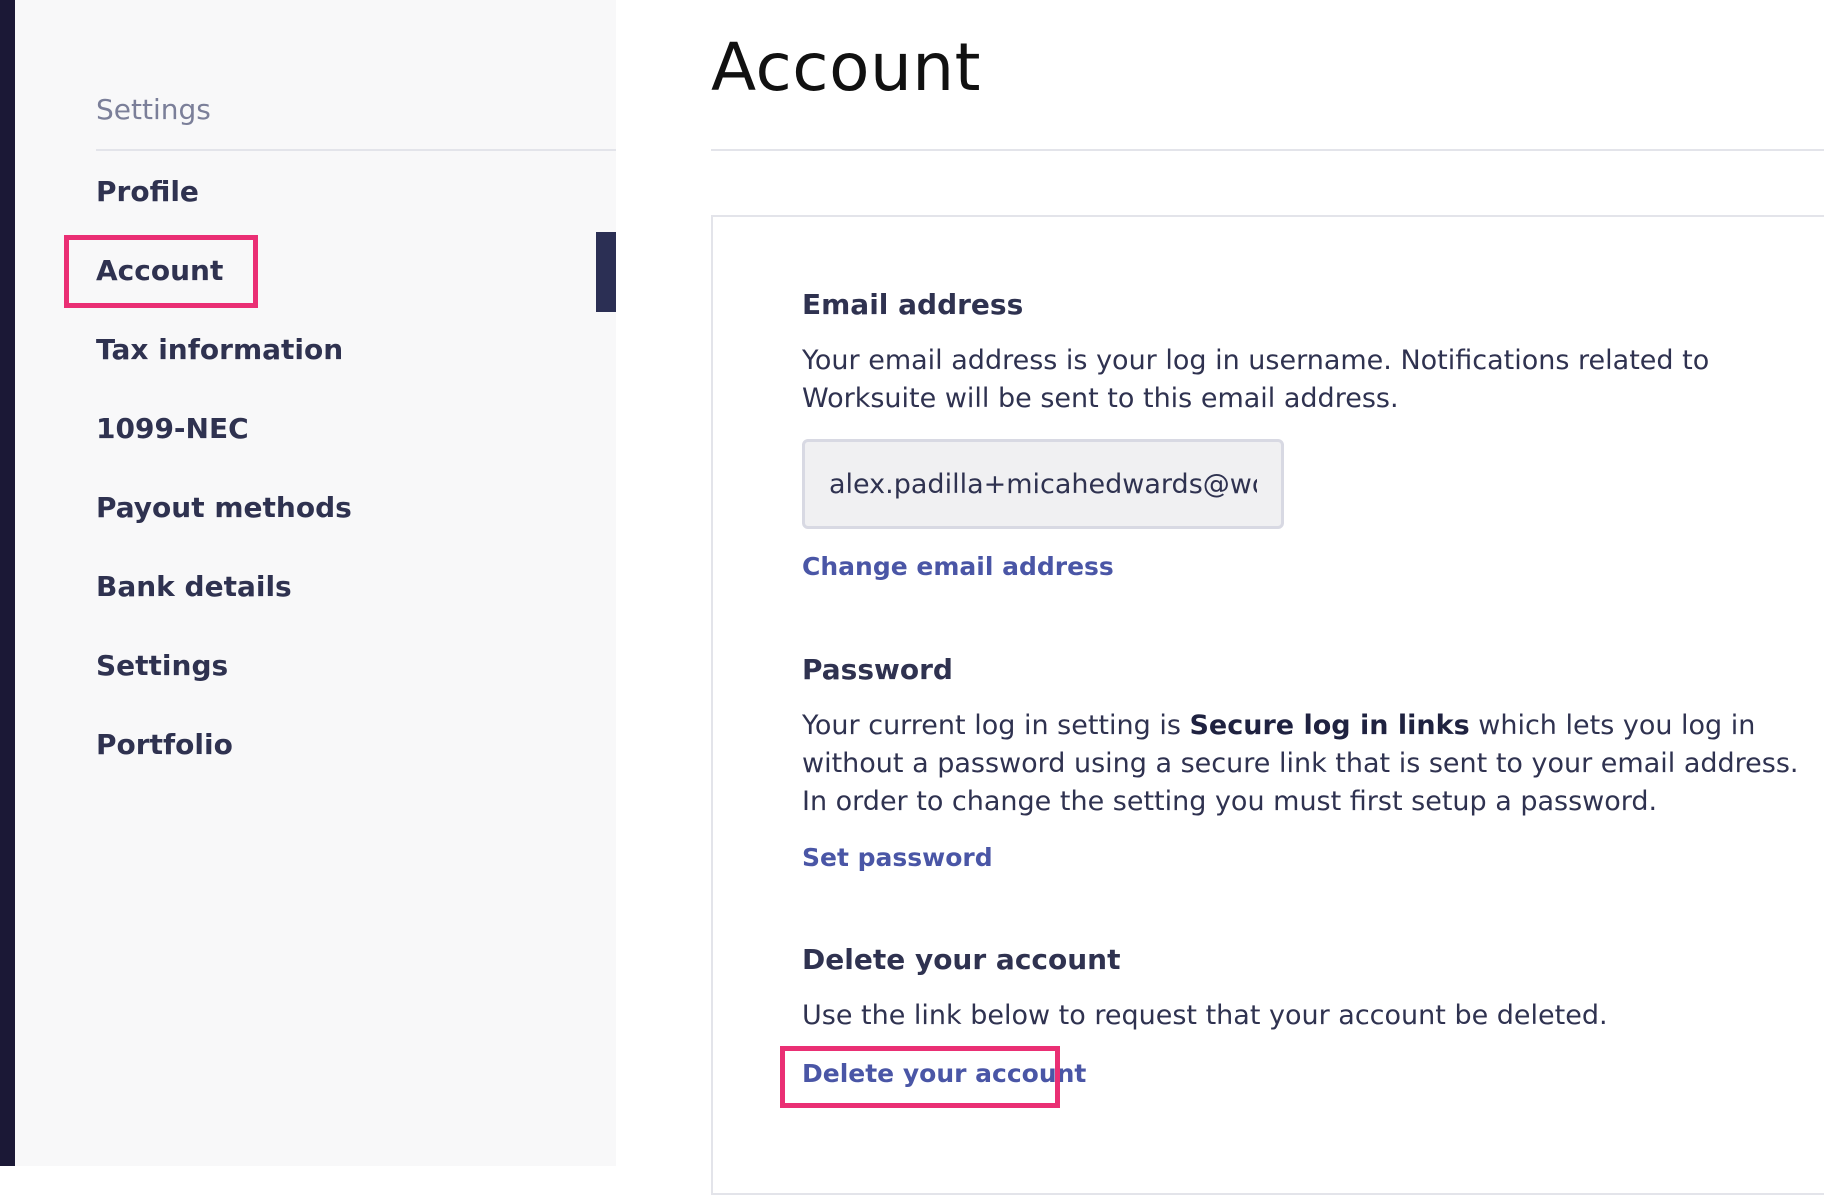  What do you see at coordinates (153, 109) in the screenshot?
I see `sidebar-heading: Settings` at bounding box center [153, 109].